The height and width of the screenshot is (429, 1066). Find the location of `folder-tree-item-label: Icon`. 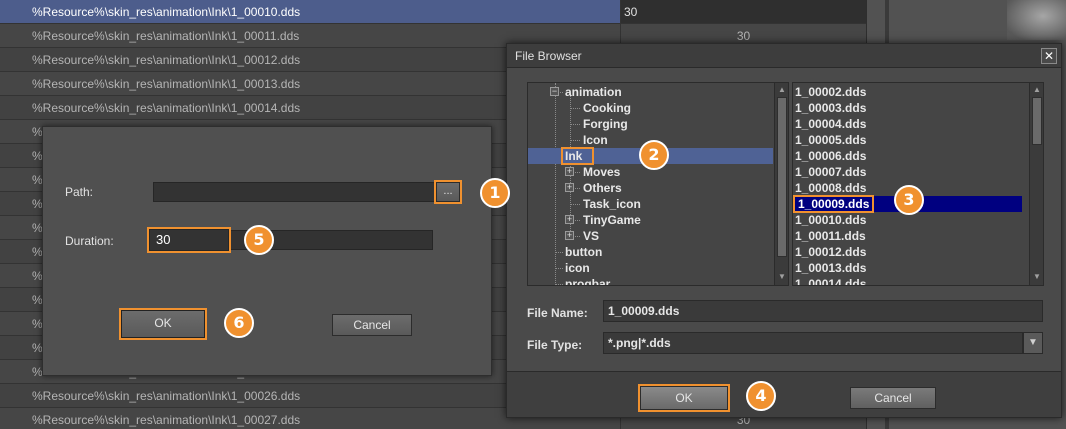

folder-tree-item-label: Icon is located at coordinates (595, 140).